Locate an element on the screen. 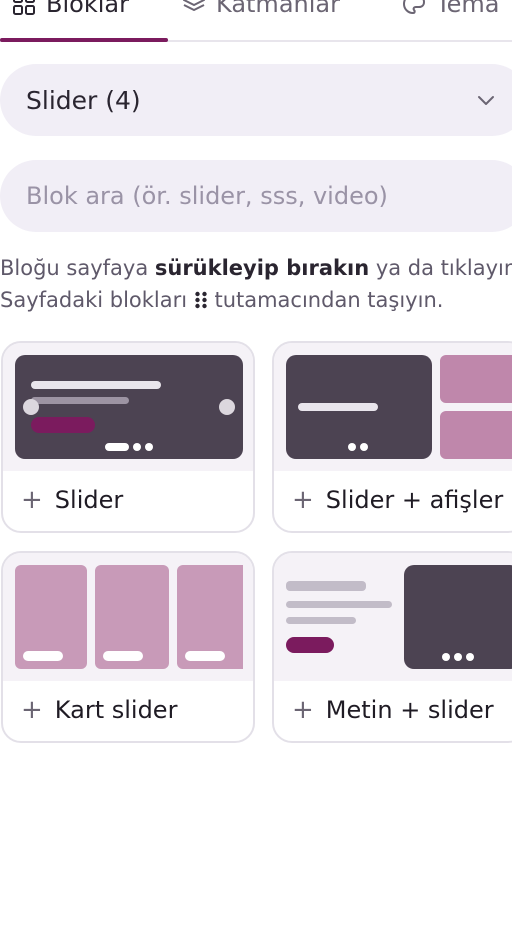 Image resolution: width=512 pixels, height=952 pixels. block-card-slider: + Slider is located at coordinates (128, 437).